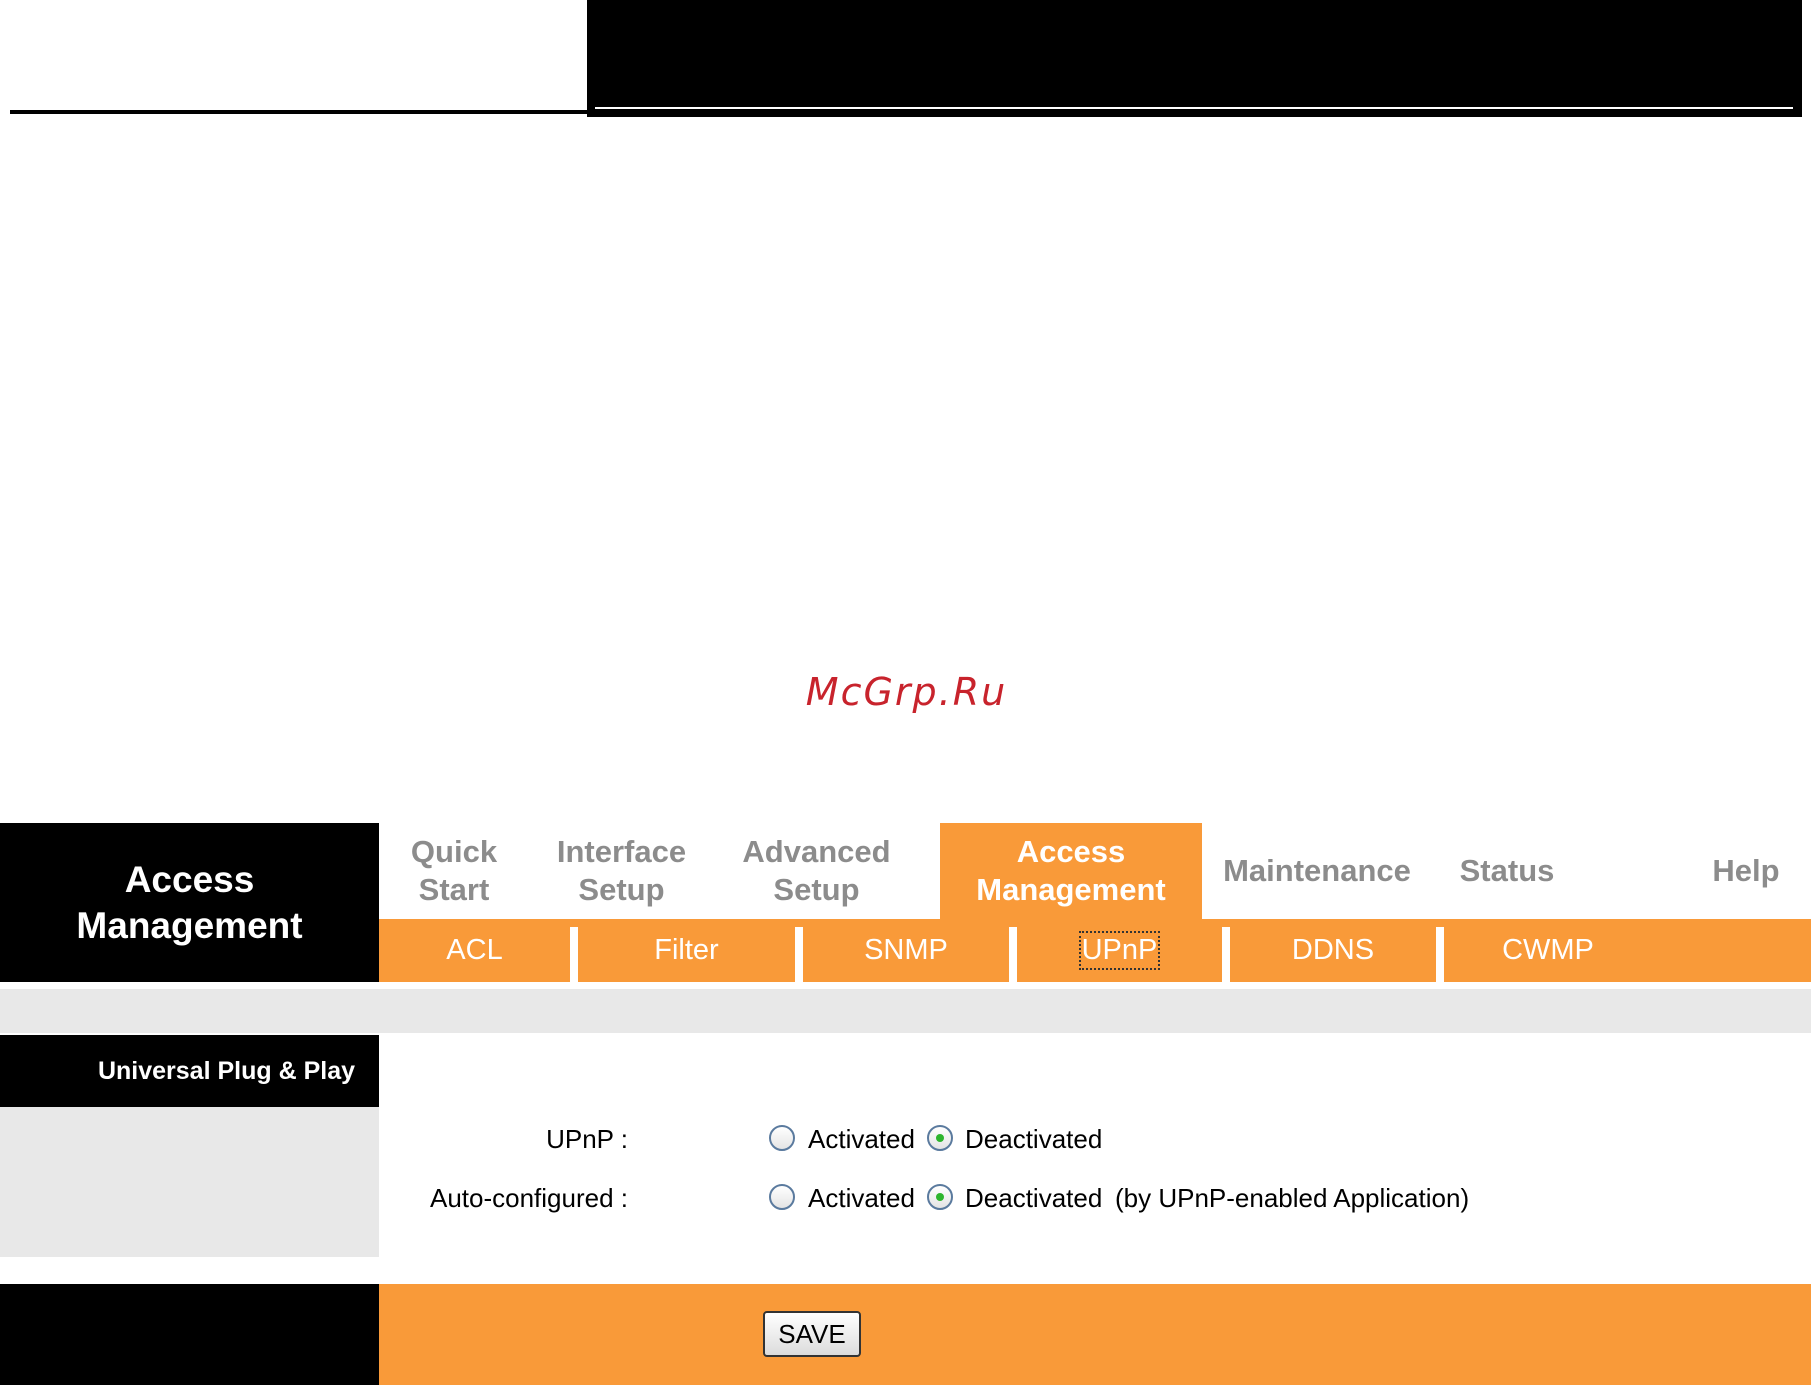 This screenshot has width=1813, height=1385. I want to click on watermark: McGrp.Ru, so click(906, 692).